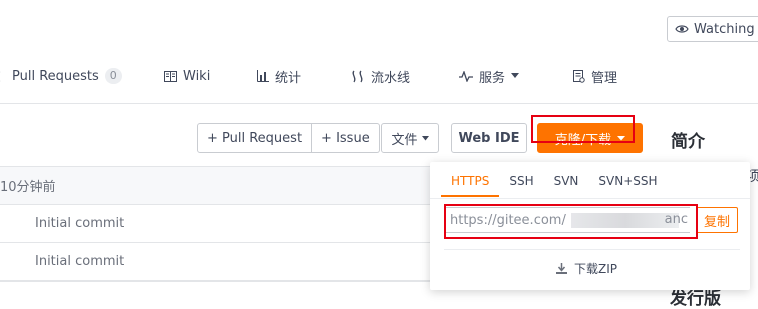 Image resolution: width=758 pixels, height=309 pixels. I want to click on watch-button: Watching, so click(712, 29).